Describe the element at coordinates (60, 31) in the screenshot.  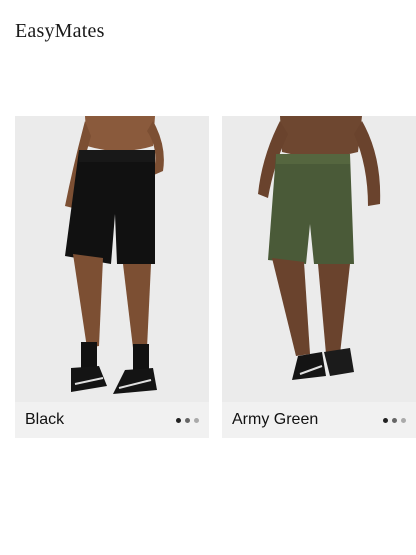
I see `brand-logo: EasyMates` at that location.